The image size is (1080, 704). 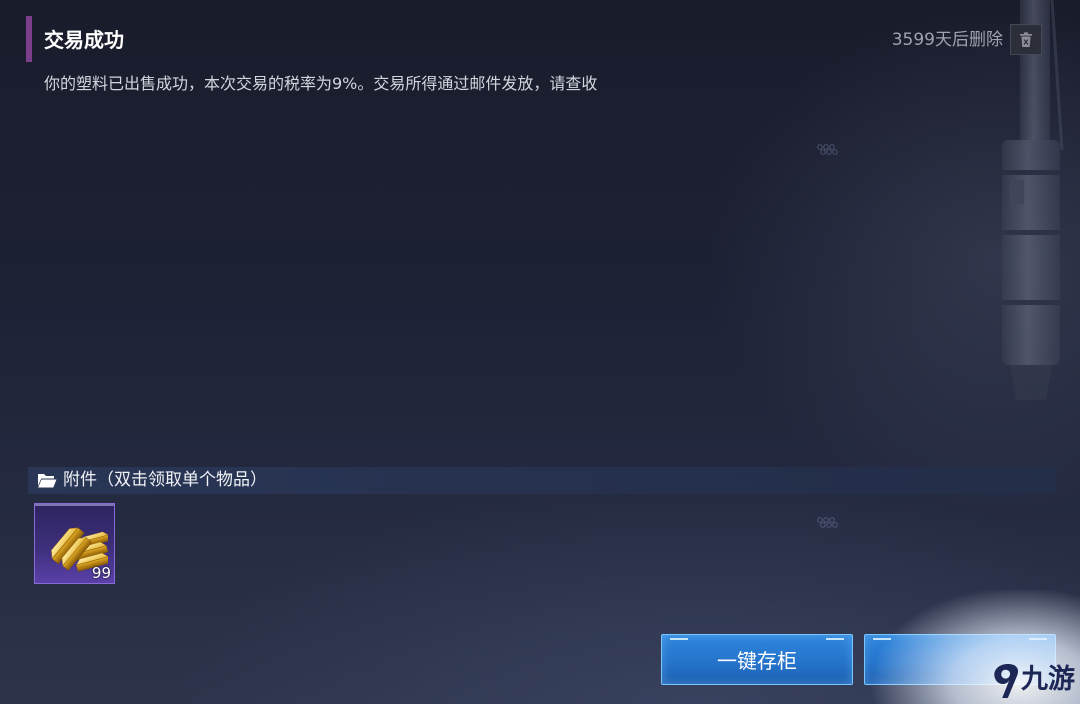 I want to click on item-count: 99, so click(x=101, y=573).